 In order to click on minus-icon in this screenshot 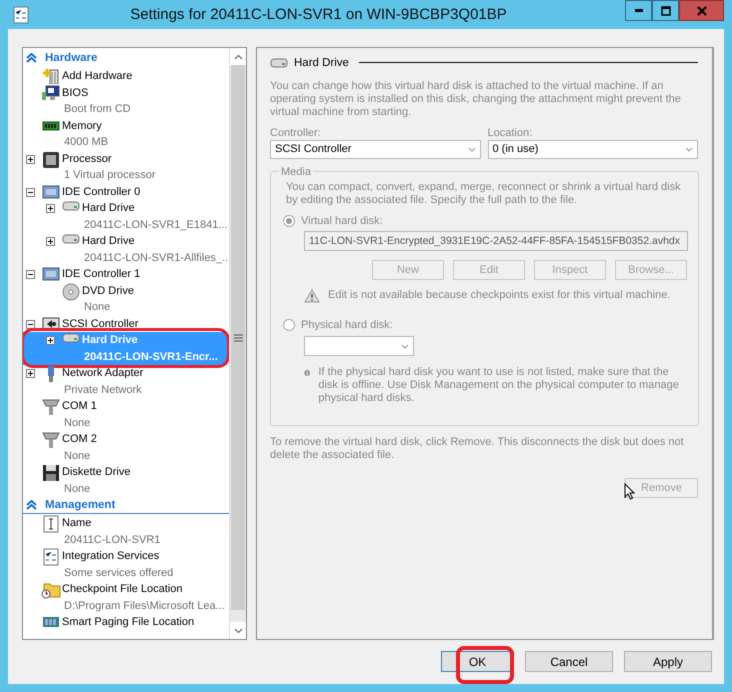, I will do `click(30, 274)`.